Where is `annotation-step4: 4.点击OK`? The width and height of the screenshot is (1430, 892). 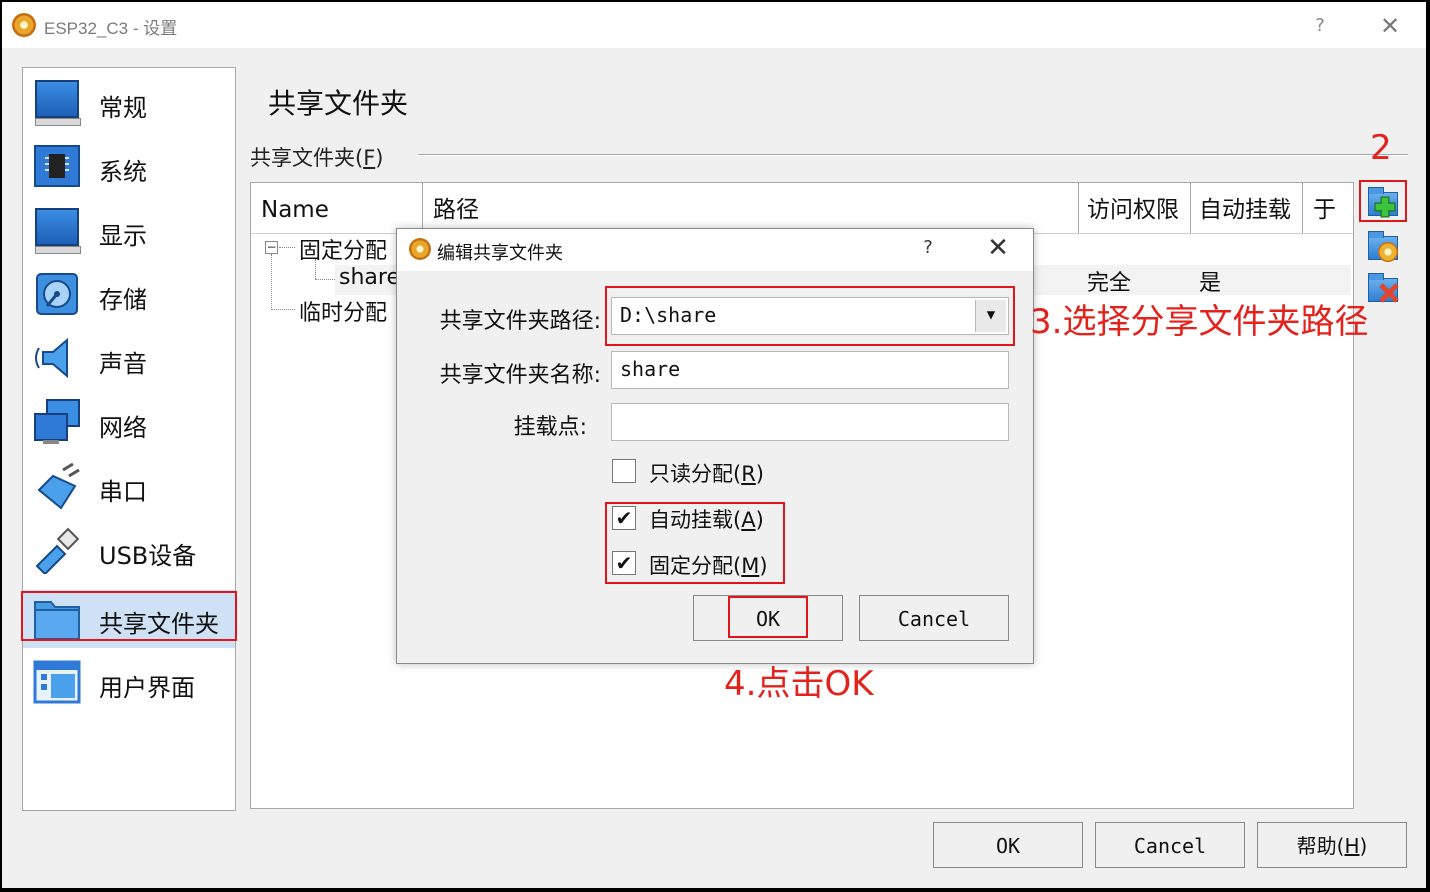
annotation-step4: 4.点击OK is located at coordinates (799, 684).